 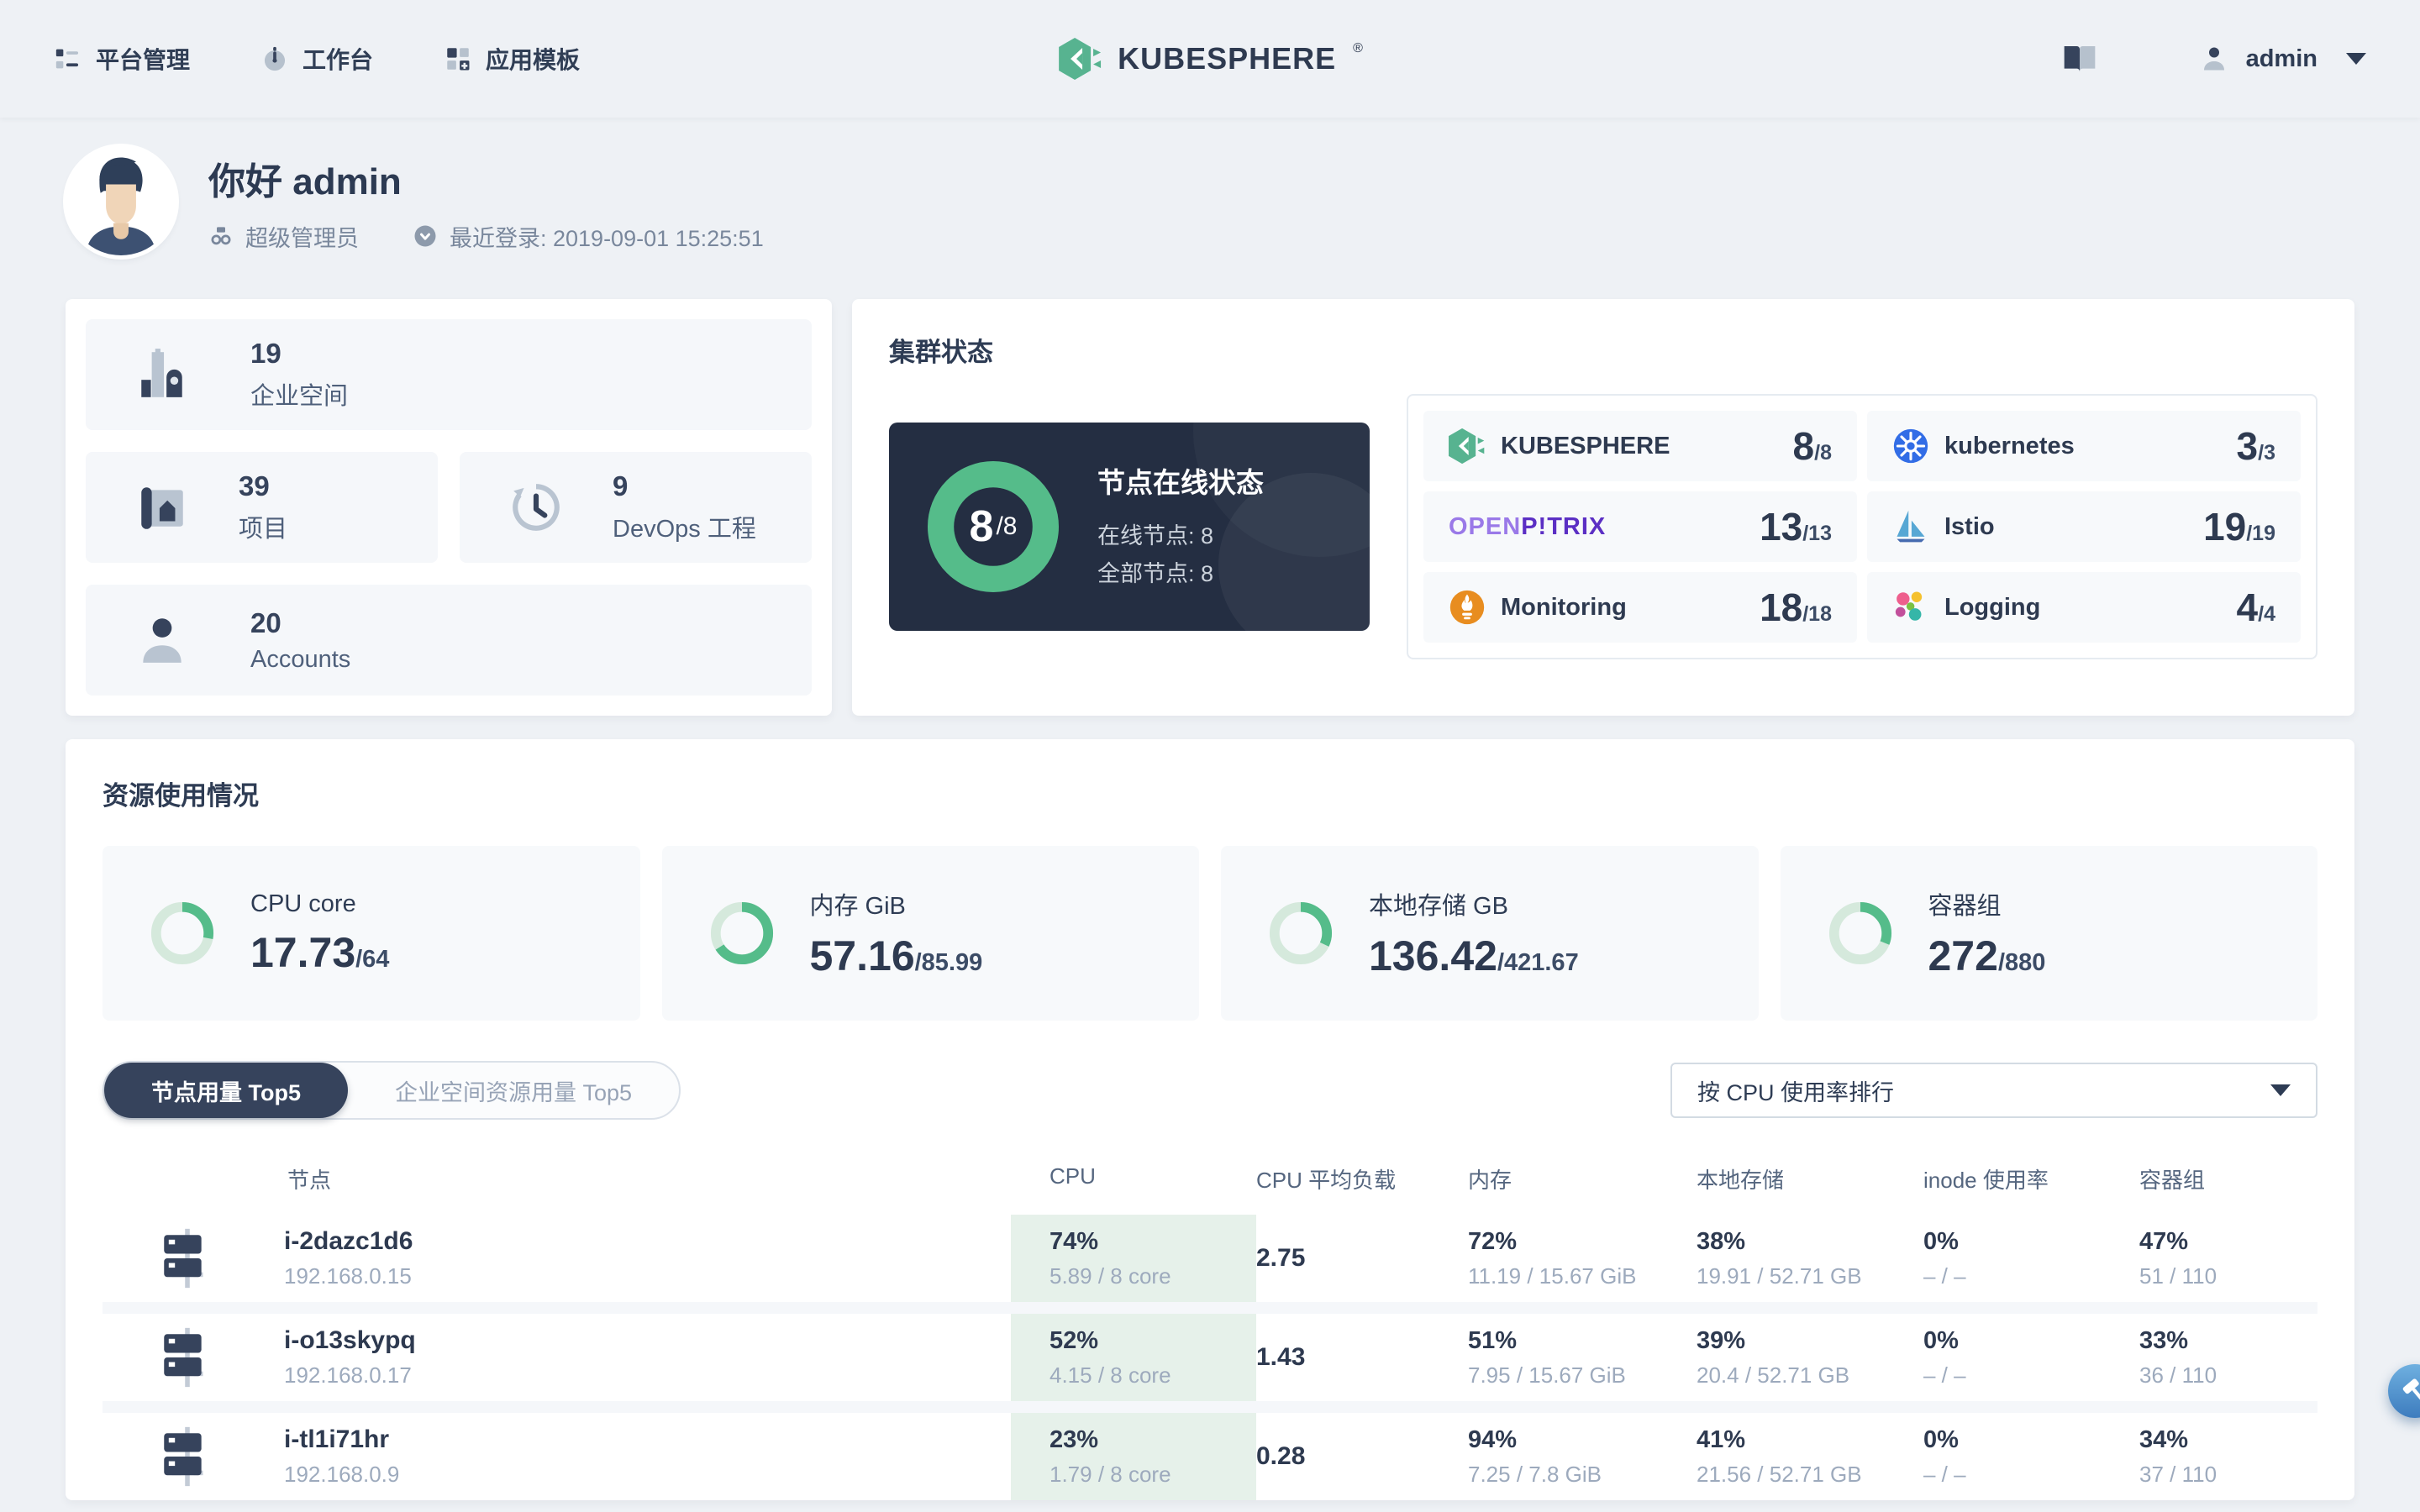 I want to click on resource-used: 136.42, so click(x=1433, y=955).